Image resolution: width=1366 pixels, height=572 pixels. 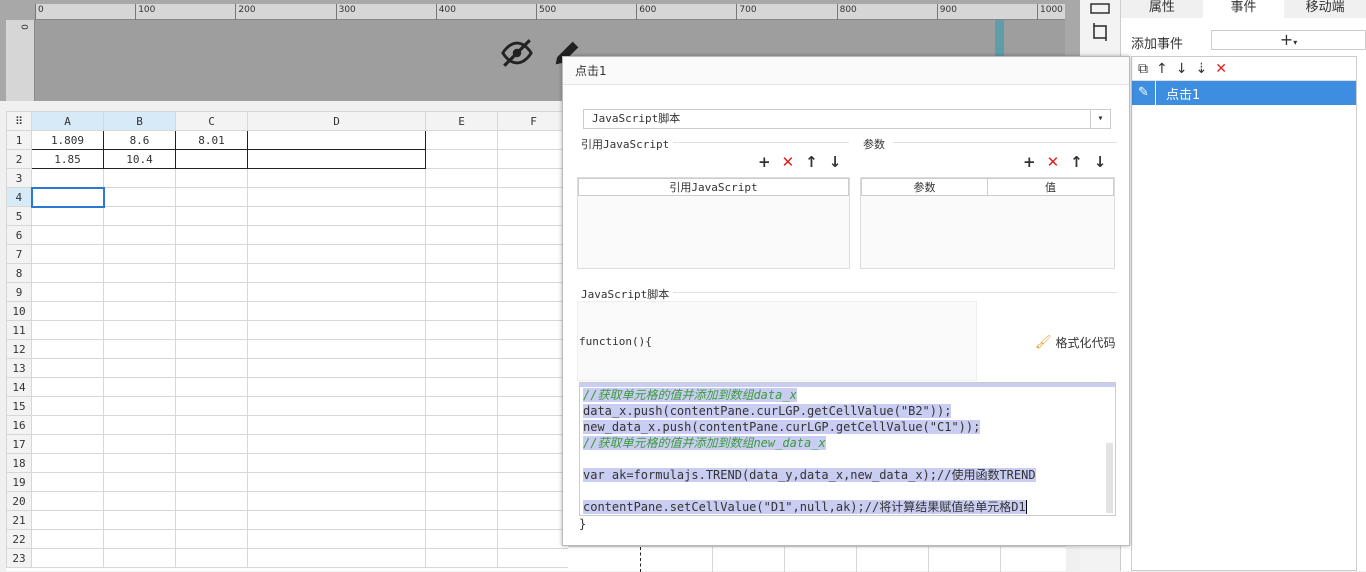 What do you see at coordinates (461, 273) in the screenshot?
I see `cell-e8` at bounding box center [461, 273].